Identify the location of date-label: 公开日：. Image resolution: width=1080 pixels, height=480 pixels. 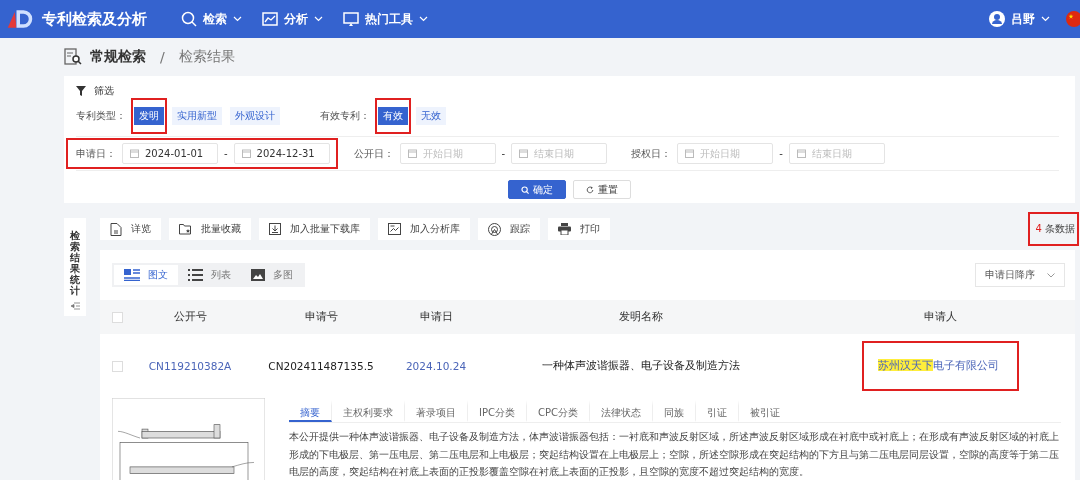
(373, 153).